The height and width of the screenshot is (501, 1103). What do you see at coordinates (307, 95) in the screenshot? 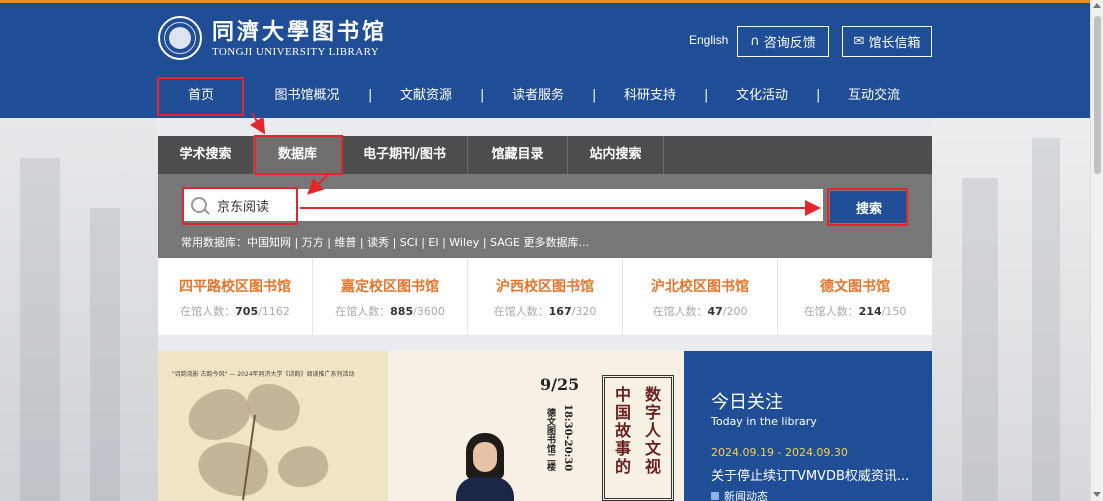
I see `nav-item-about: 图书馆概况` at bounding box center [307, 95].